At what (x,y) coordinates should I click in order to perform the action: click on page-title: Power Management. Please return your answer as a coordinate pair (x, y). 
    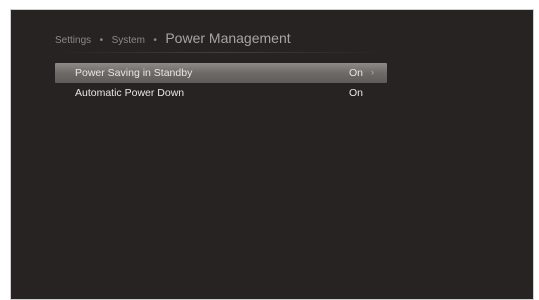
    Looking at the image, I should click on (228, 38).